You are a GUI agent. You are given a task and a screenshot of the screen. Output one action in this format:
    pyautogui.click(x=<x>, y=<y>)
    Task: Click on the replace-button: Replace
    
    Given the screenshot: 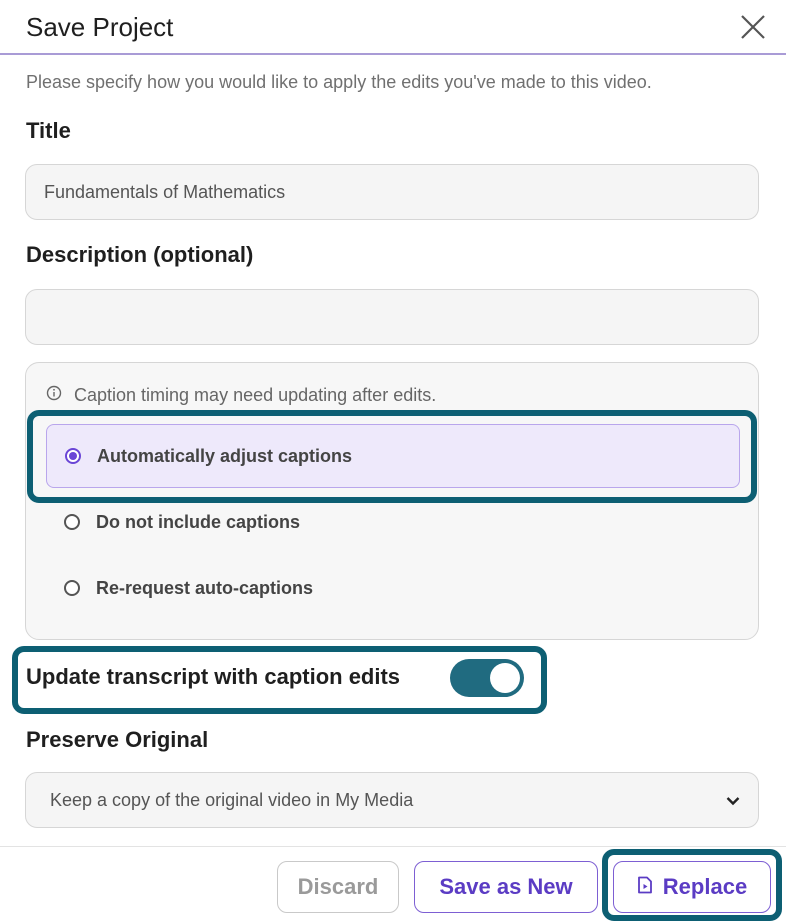 What is the action you would take?
    pyautogui.click(x=692, y=887)
    